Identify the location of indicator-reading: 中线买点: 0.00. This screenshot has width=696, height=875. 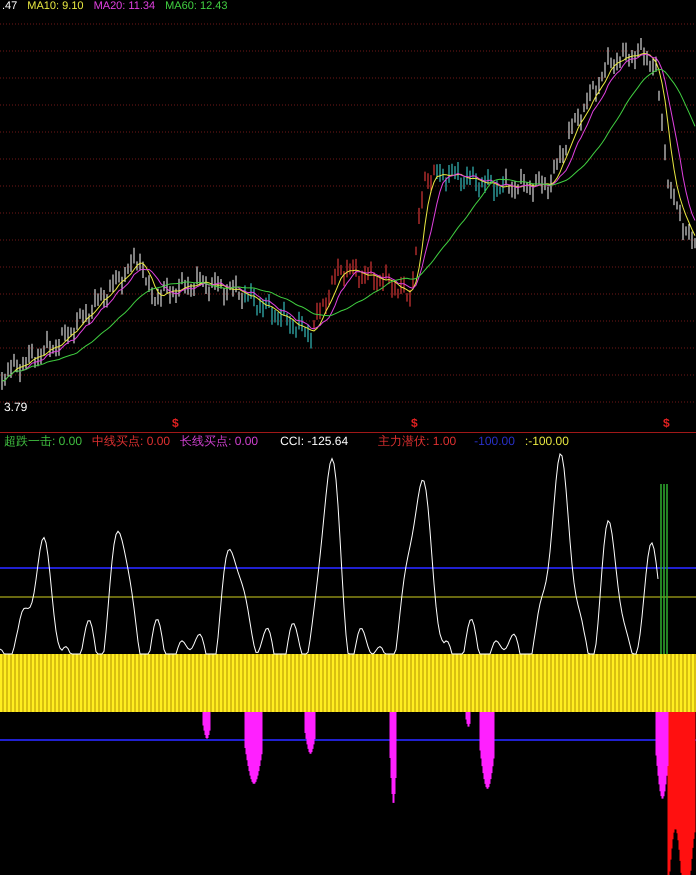
(131, 441).